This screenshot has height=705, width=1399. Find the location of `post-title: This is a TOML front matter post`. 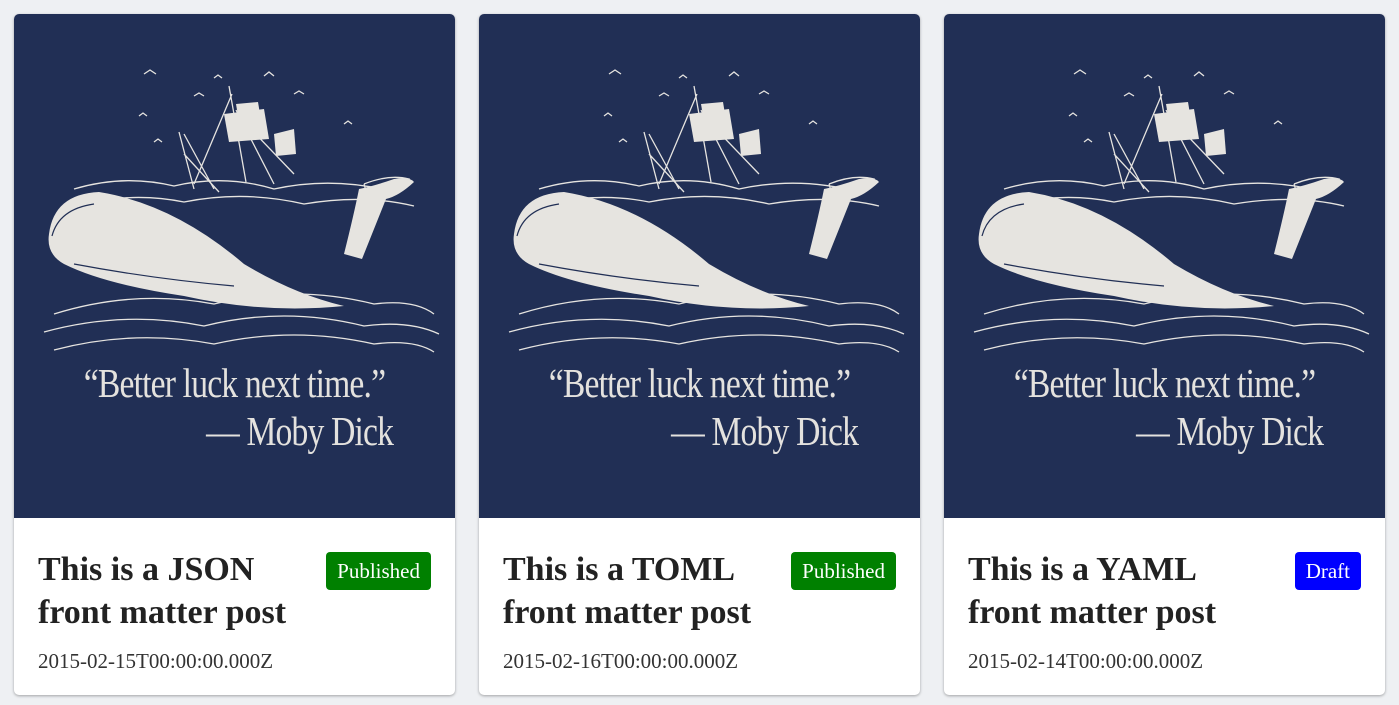

post-title: This is a TOML front matter post is located at coordinates (638, 591).